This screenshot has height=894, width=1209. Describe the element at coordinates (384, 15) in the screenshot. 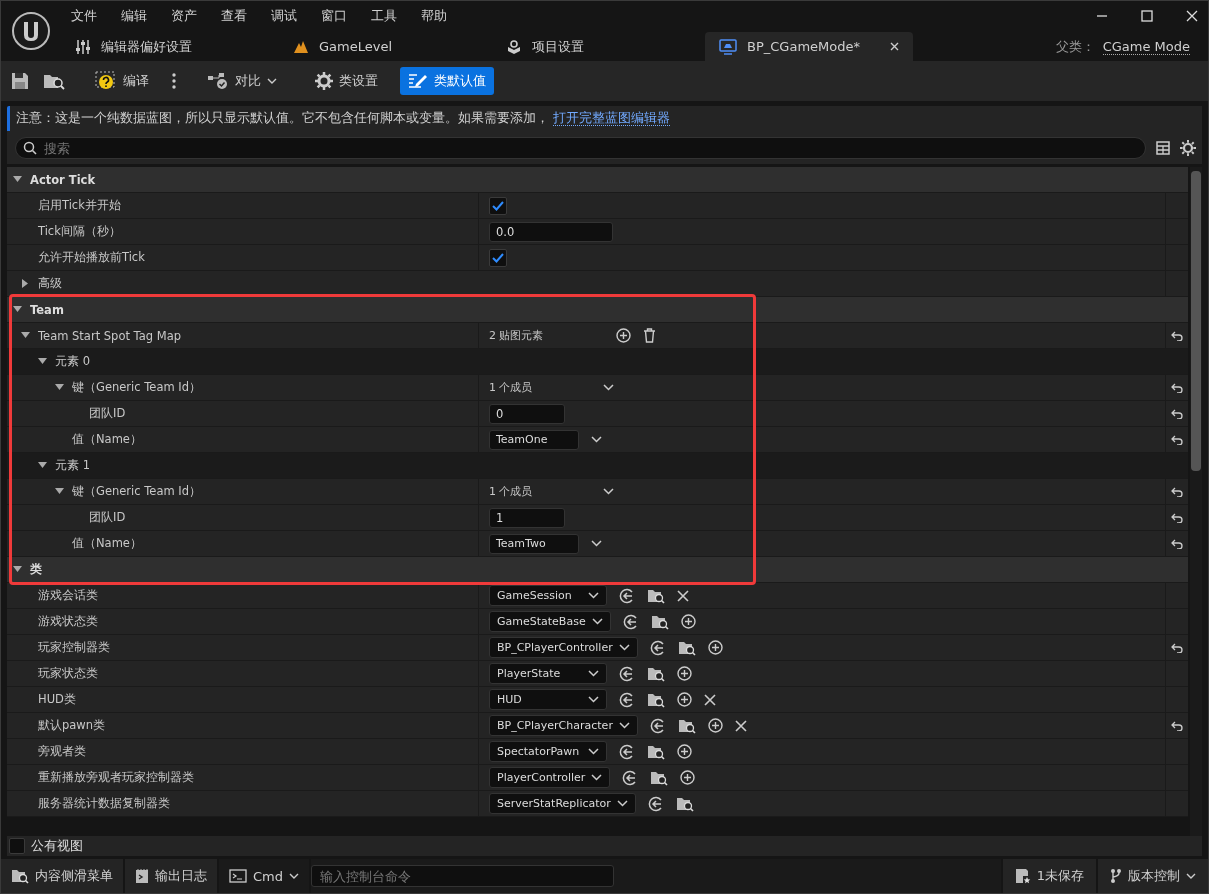

I see `menu-item: 工具` at that location.